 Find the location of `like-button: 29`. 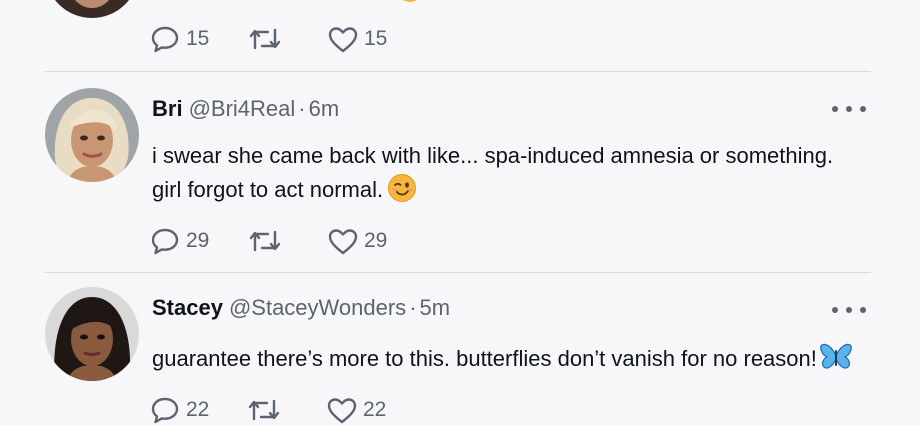

like-button: 29 is located at coordinates (357, 241).